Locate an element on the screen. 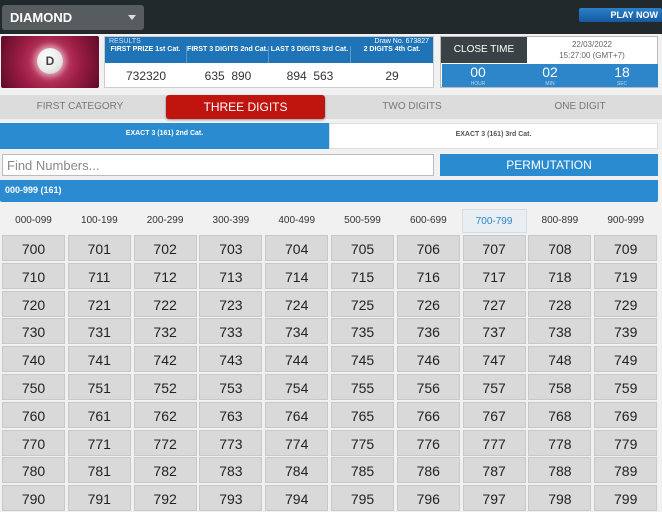 This screenshot has height=512, width=662. number-cell: 702 is located at coordinates (165, 248).